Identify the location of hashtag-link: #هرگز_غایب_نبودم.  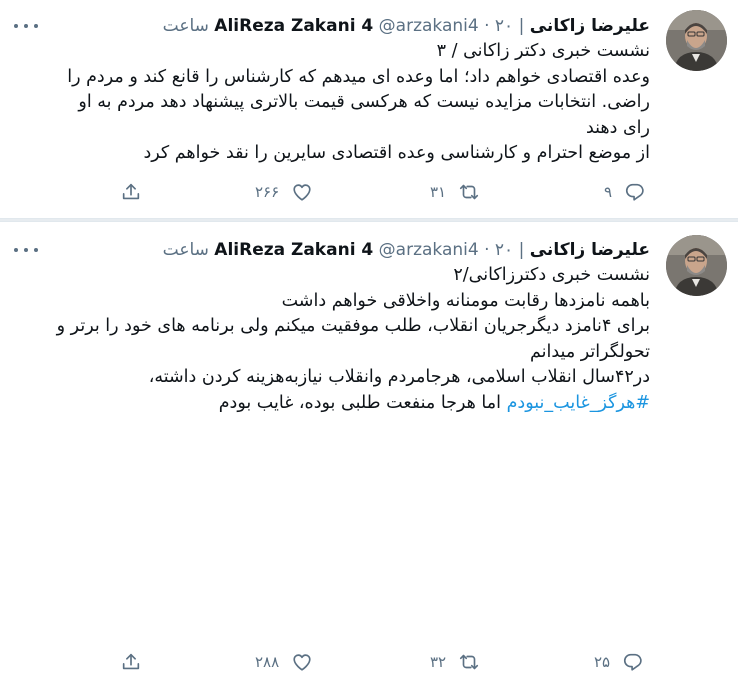
(578, 403).